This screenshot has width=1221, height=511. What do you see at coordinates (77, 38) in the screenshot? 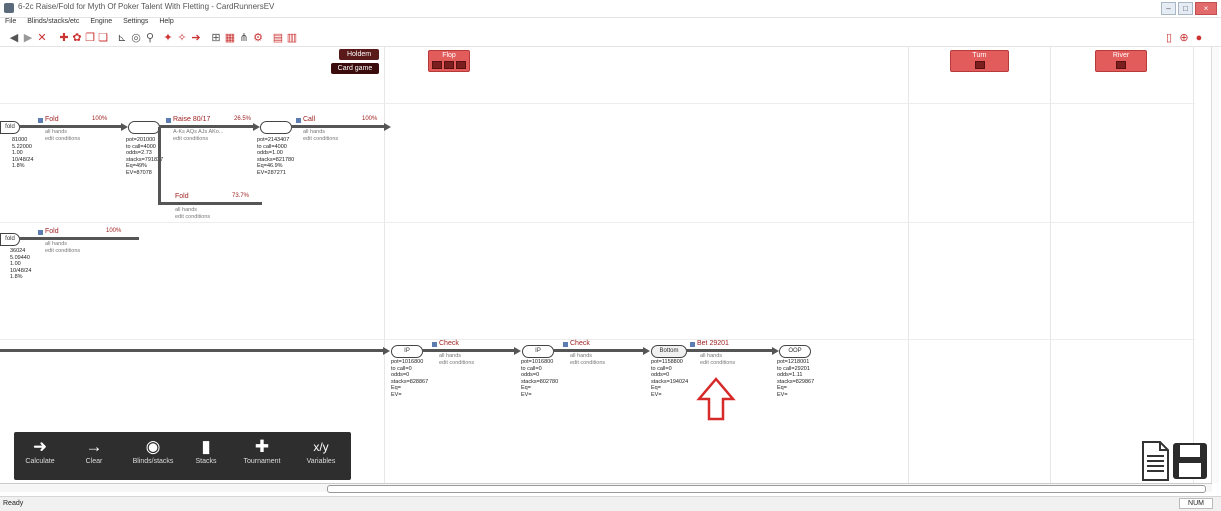
I see `settings-icon: ✿` at bounding box center [77, 38].